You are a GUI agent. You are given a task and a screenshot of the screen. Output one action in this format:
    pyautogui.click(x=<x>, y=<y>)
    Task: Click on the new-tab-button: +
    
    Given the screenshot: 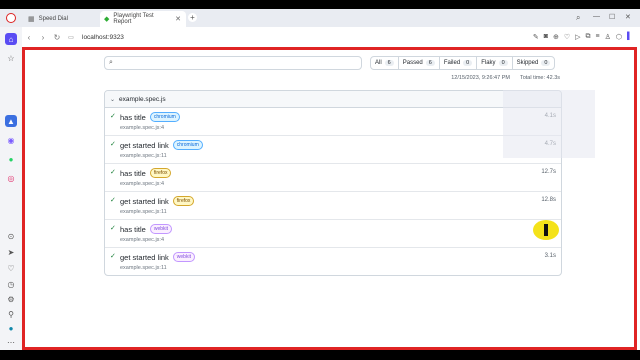 What is the action you would take?
    pyautogui.click(x=192, y=17)
    